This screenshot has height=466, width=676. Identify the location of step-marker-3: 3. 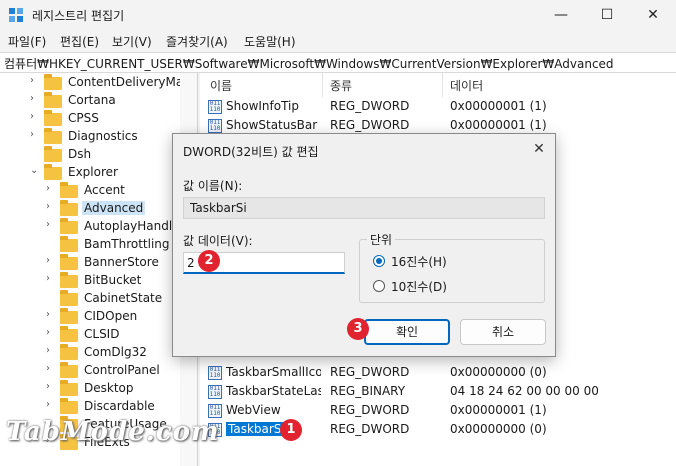
(358, 329).